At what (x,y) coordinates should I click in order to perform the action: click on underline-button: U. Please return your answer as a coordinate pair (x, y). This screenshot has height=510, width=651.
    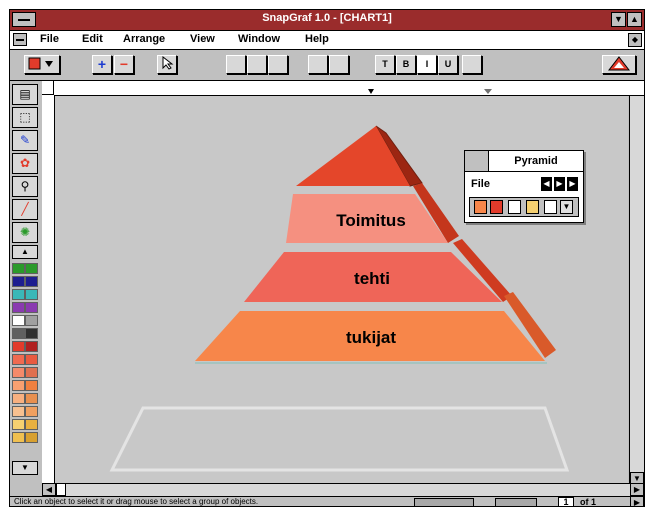
    Looking at the image, I should click on (448, 64).